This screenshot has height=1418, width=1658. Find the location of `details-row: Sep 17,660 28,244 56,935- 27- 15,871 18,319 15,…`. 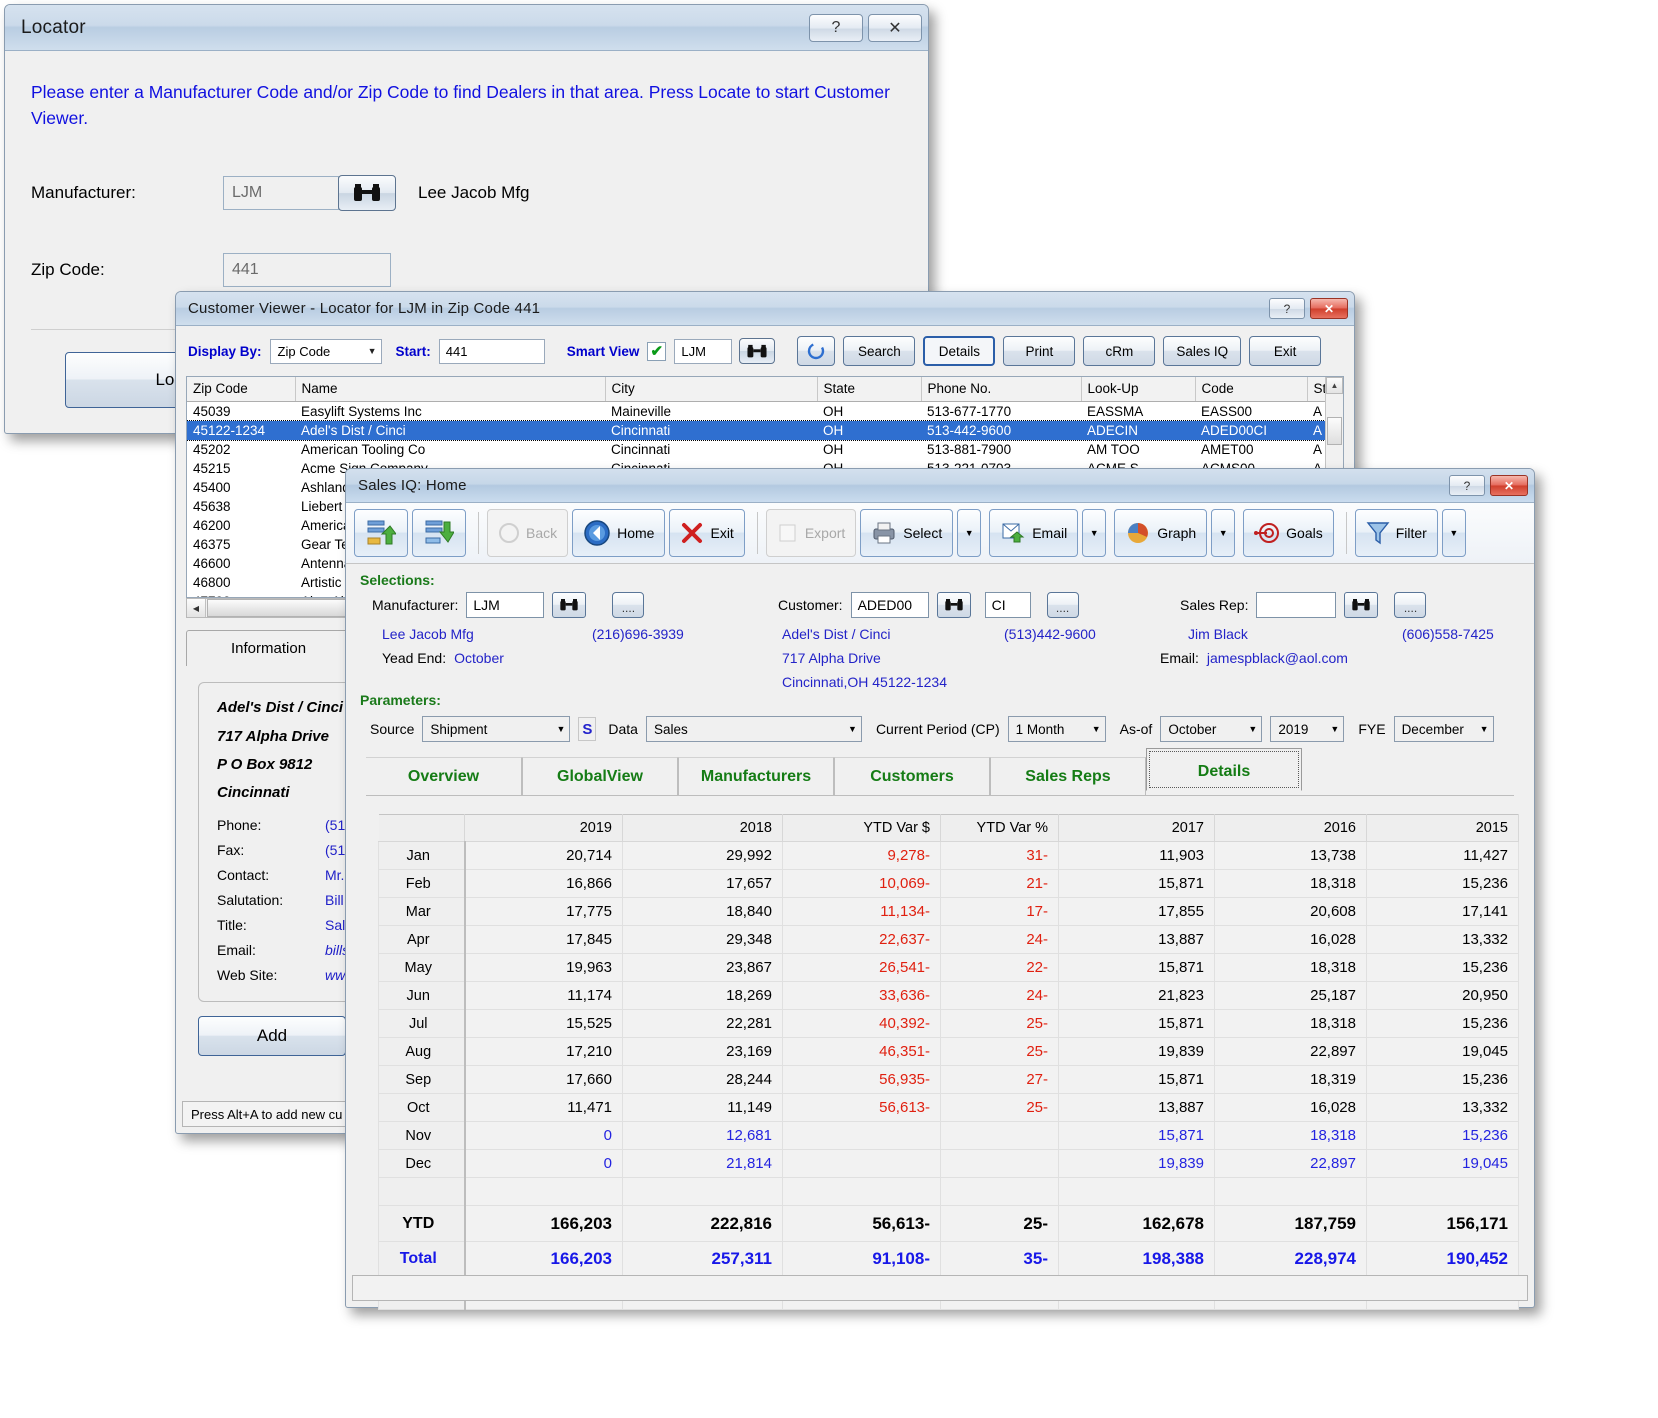

details-row: Sep 17,660 28,244 56,935- 27- 15,871 18,319 15,… is located at coordinates (948, 1079).